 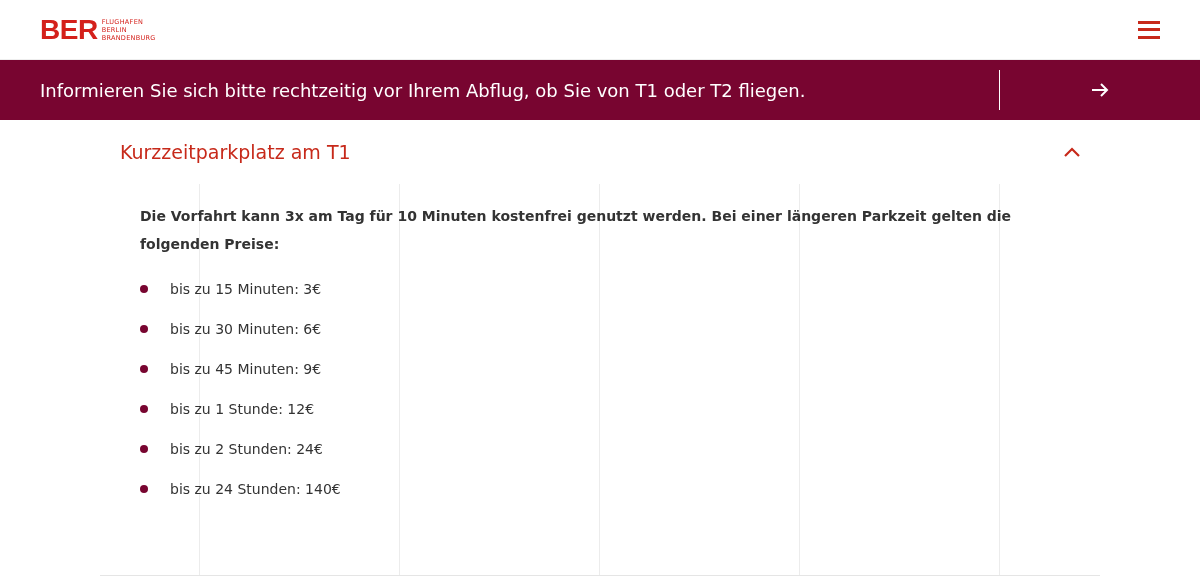 I want to click on price-item: bis zu 30 Minuten: 6€, so click(x=246, y=329).